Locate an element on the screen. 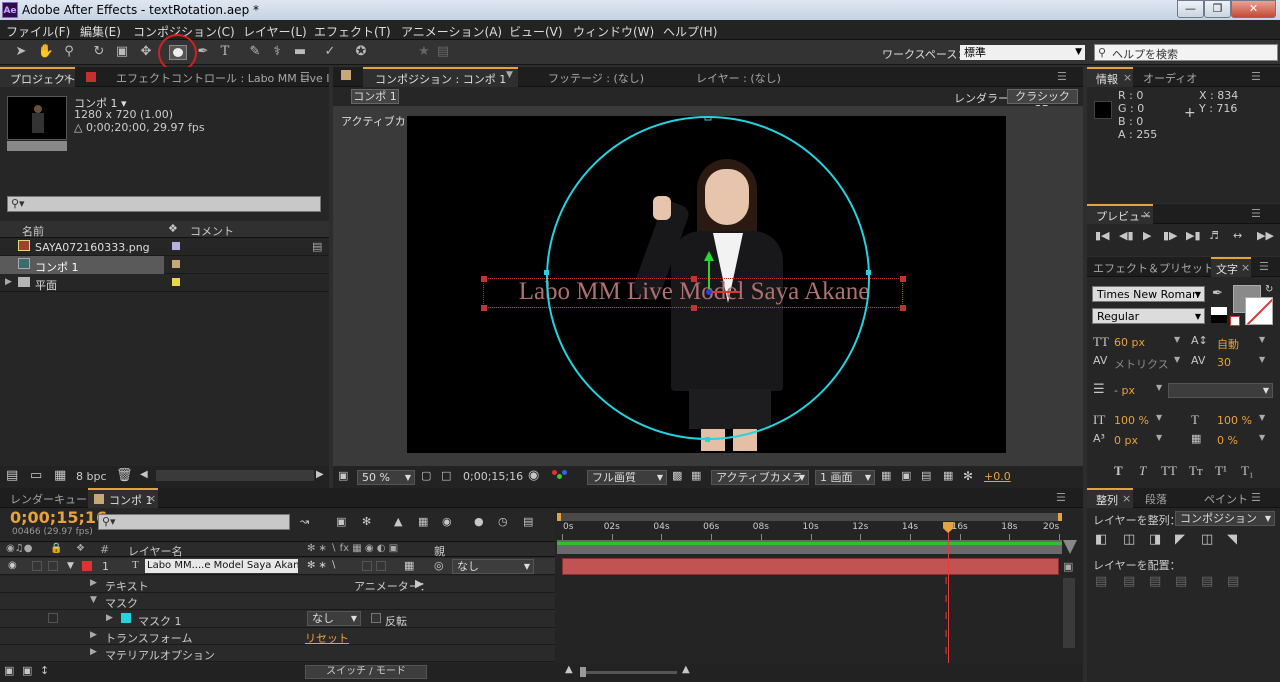 This screenshot has height=682, width=1280. snapshot-camera-icon: ◉ is located at coordinates (533, 475).